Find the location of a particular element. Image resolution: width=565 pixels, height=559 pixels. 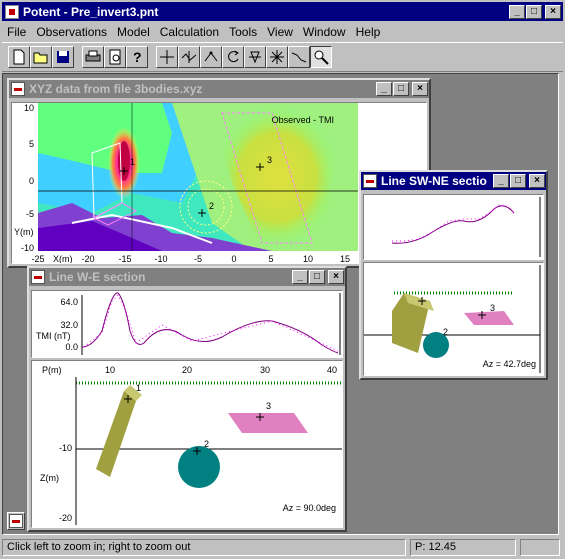

we-maximize-button: □ is located at coordinates (317, 277).